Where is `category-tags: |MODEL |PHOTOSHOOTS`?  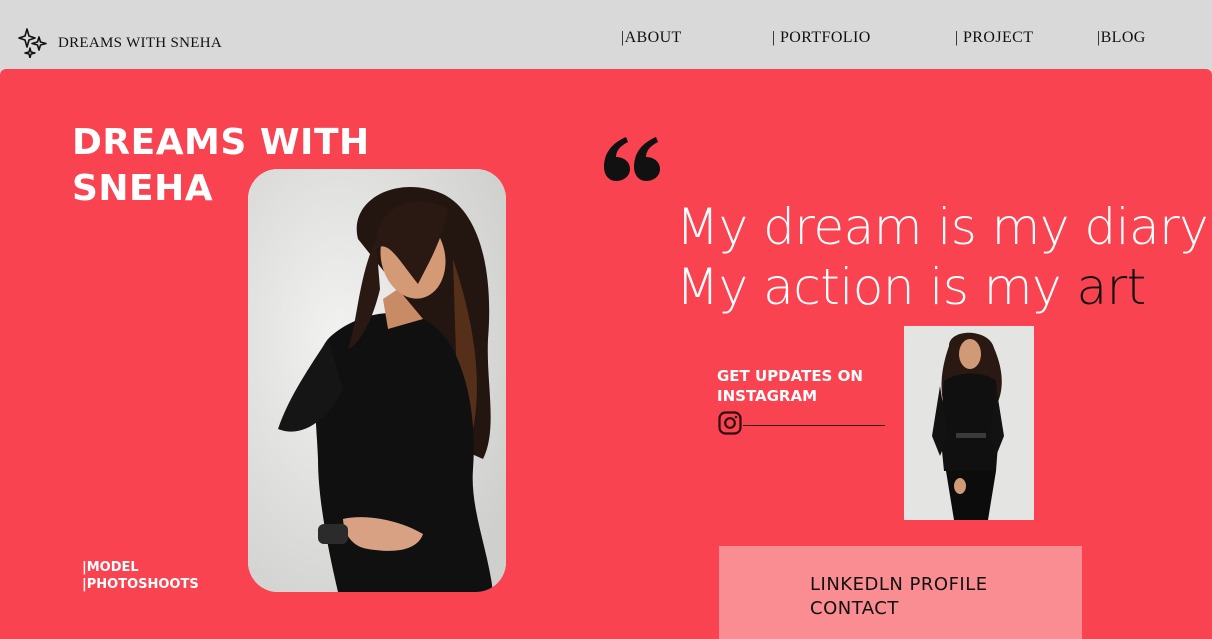 category-tags: |MODEL |PHOTOSHOOTS is located at coordinates (140, 576).